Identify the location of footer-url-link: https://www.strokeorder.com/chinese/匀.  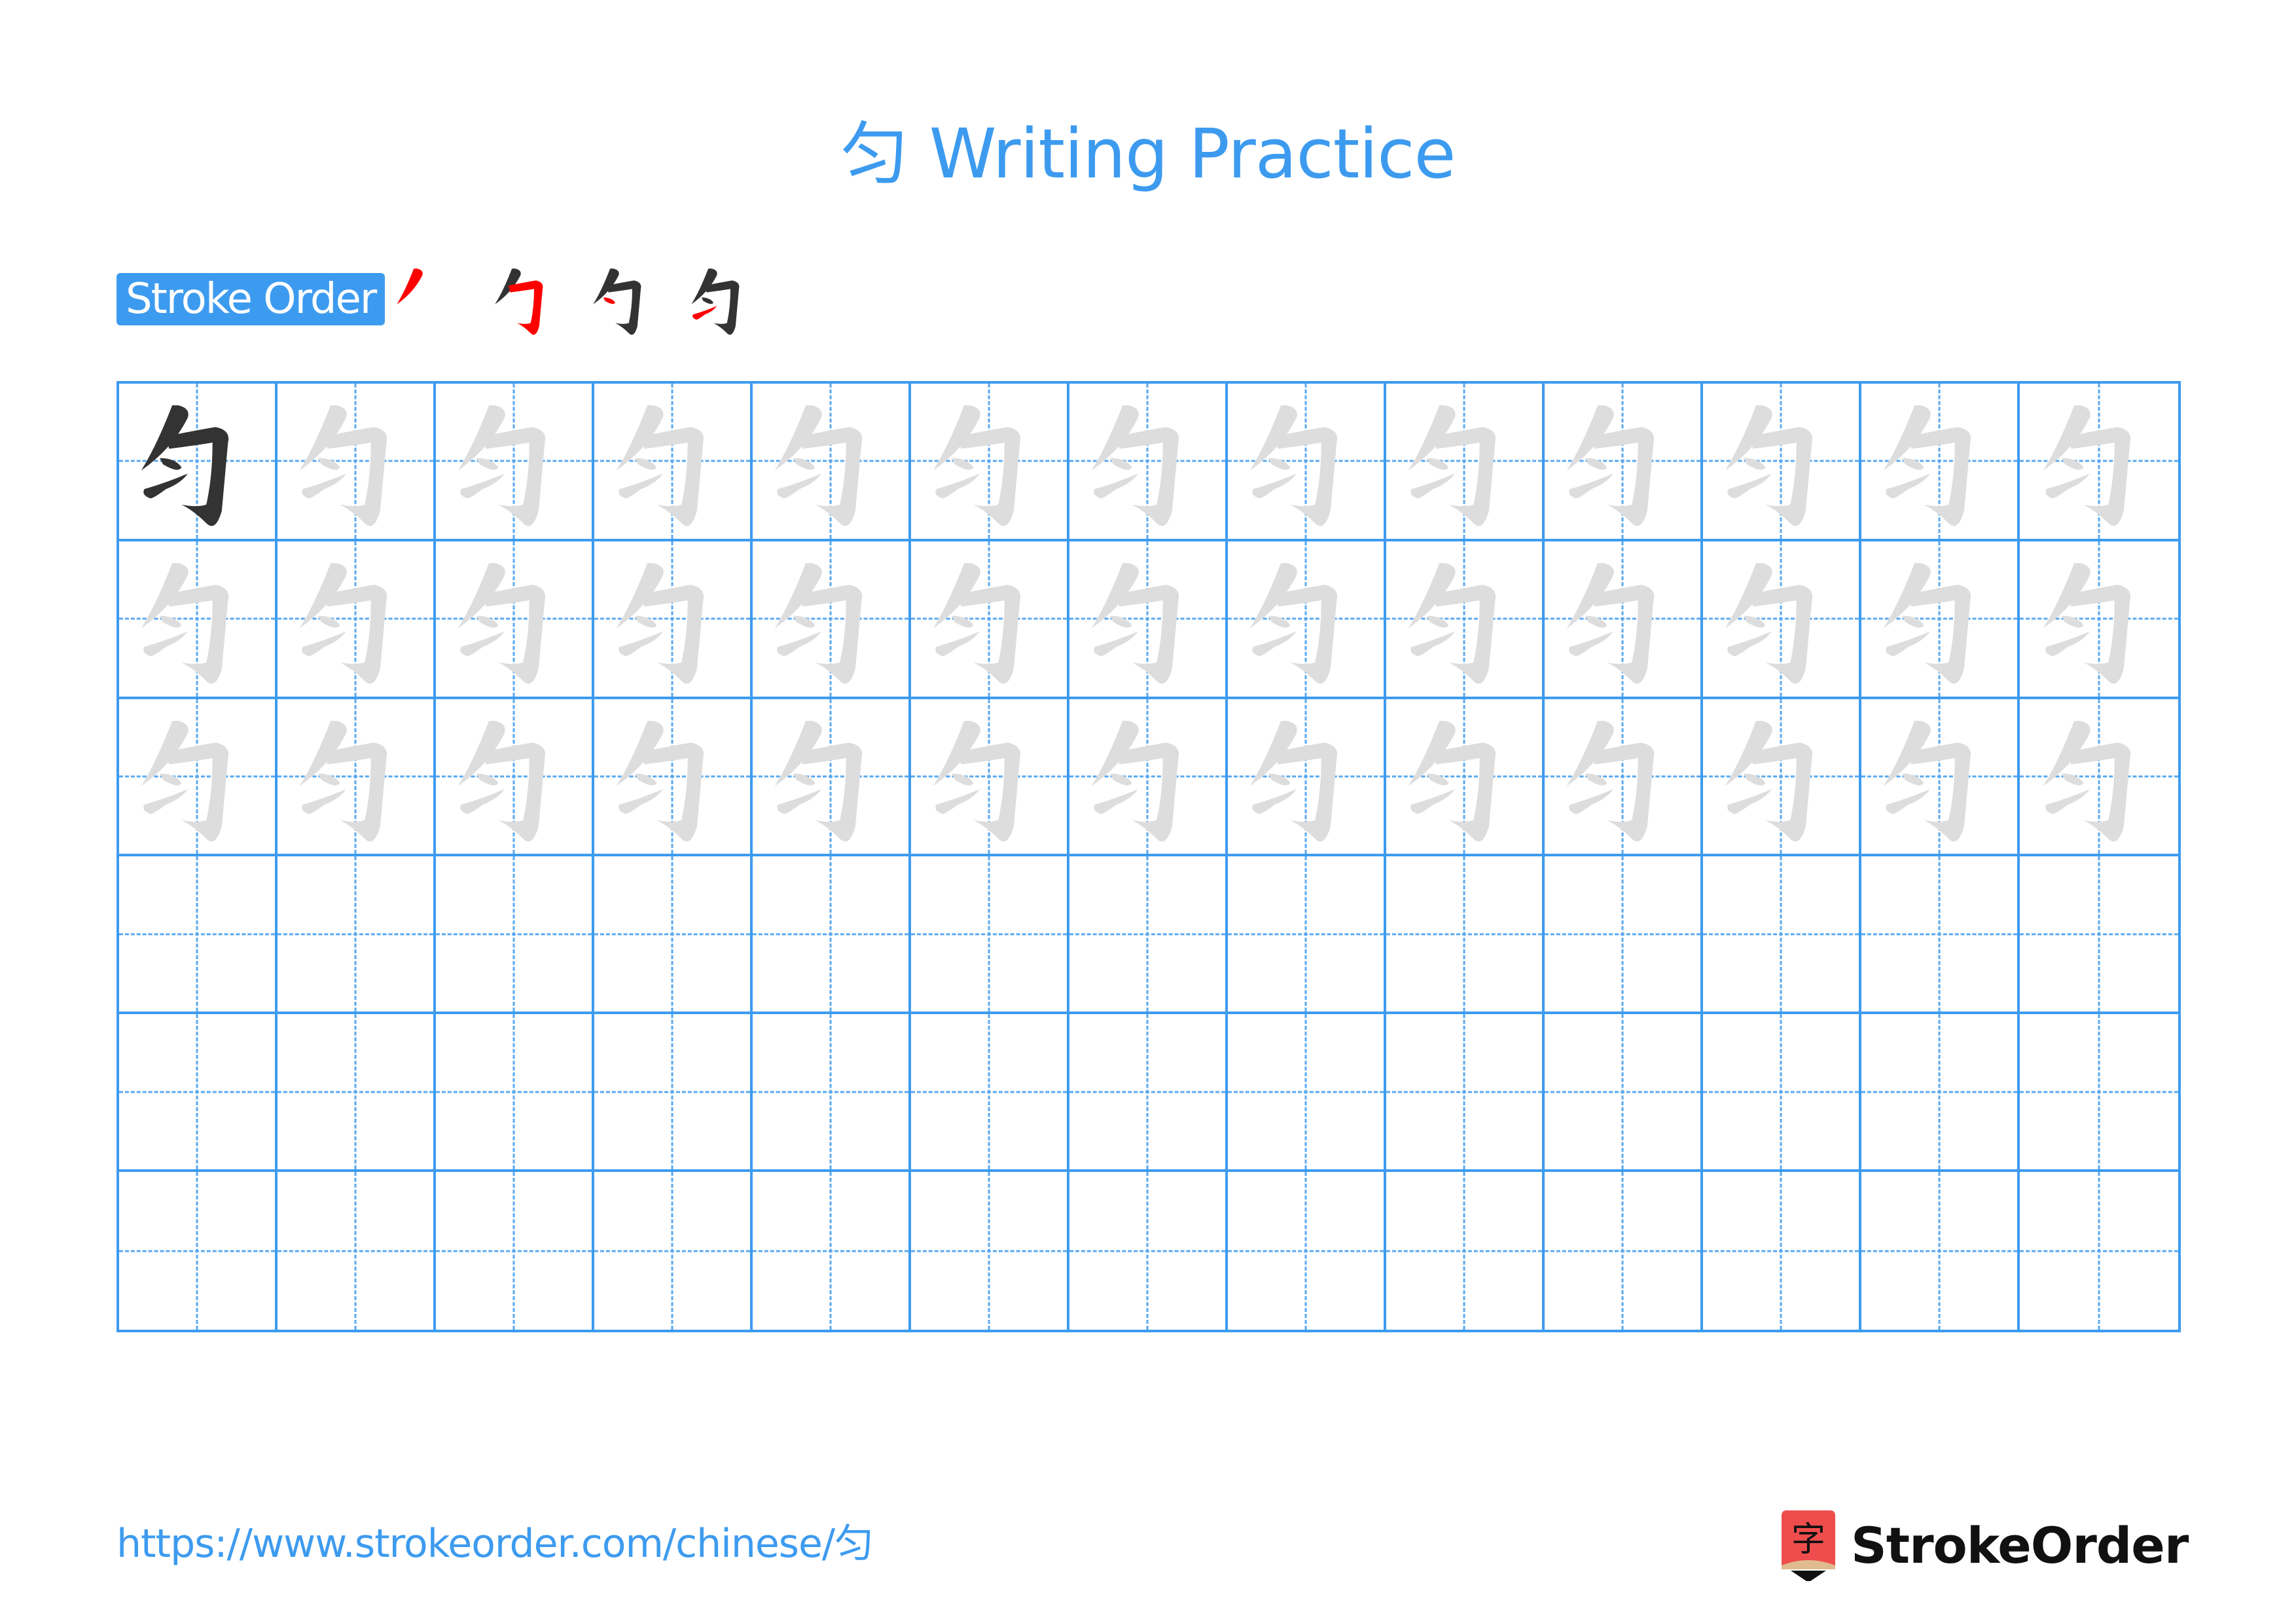
(495, 1544).